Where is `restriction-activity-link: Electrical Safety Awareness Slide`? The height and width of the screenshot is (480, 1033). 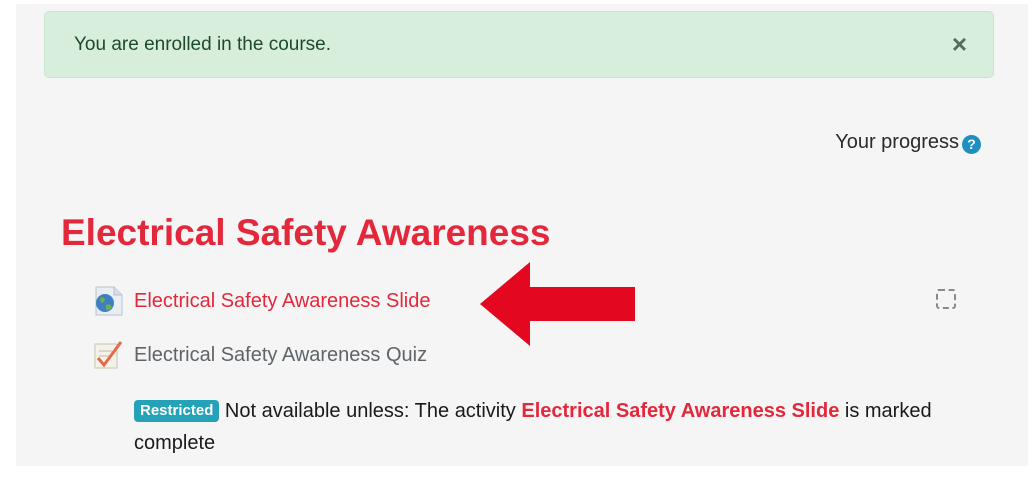 restriction-activity-link: Electrical Safety Awareness Slide is located at coordinates (680, 411).